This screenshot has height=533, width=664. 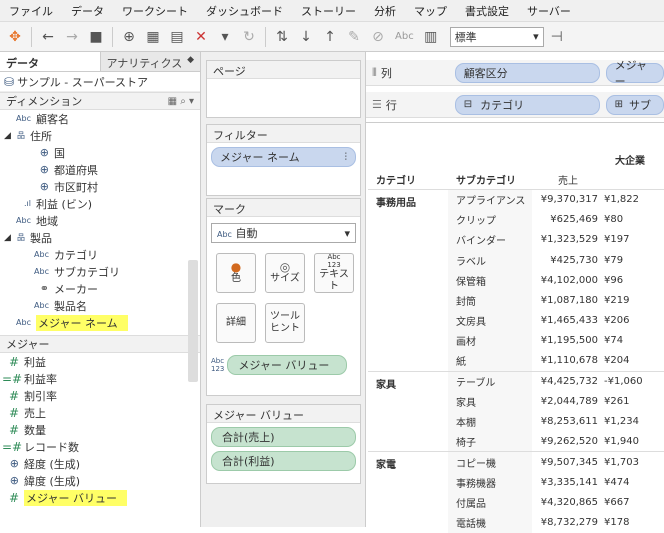 I want to click on new-worksheet-icon: ▦, so click(x=153, y=37).